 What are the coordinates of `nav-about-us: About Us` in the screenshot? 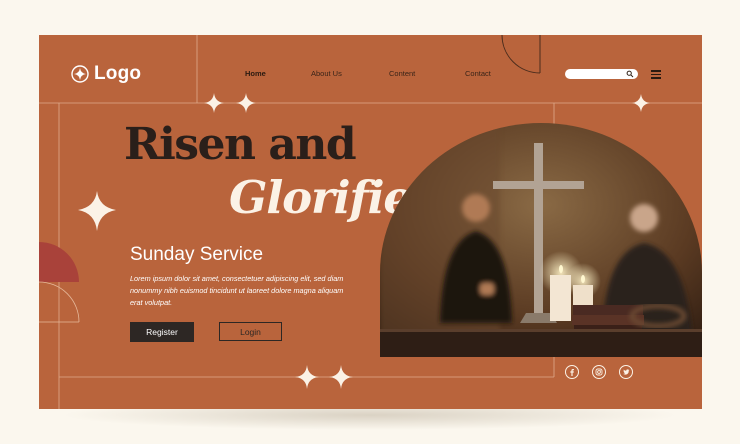 It's located at (326, 73).